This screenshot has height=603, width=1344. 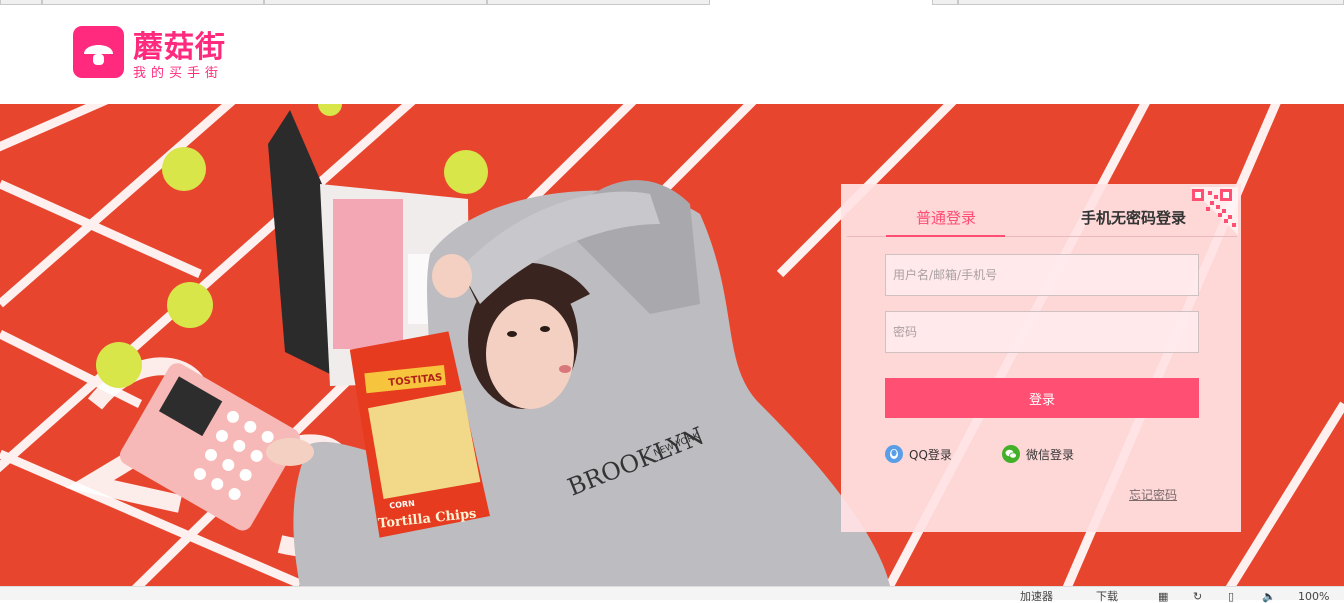 I want to click on tab-normal-login: 普通登录, so click(x=946, y=217).